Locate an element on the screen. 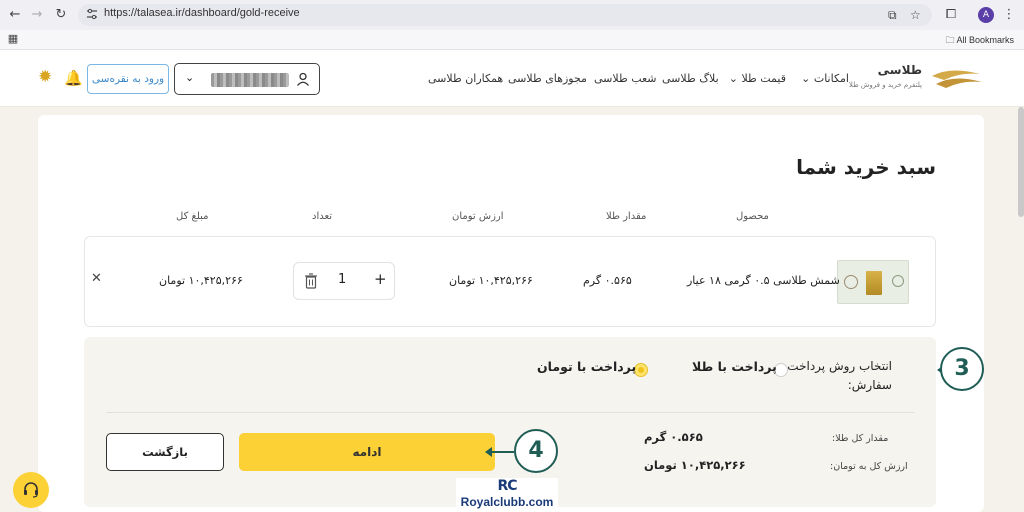 Image resolution: width=1024 pixels, height=512 pixels. quantity-value: 1 is located at coordinates (342, 279).